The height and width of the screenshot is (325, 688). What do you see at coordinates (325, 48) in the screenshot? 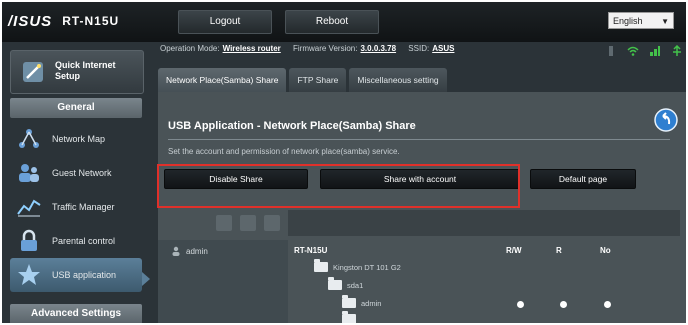
I see `firmware-label: Firmware Version:` at bounding box center [325, 48].